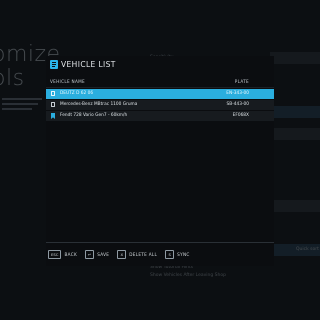 The width and height of the screenshot is (320, 320). Describe the element at coordinates (160, 82) in the screenshot. I see `column-header-row: VEHICLE NAME PLATE` at that location.